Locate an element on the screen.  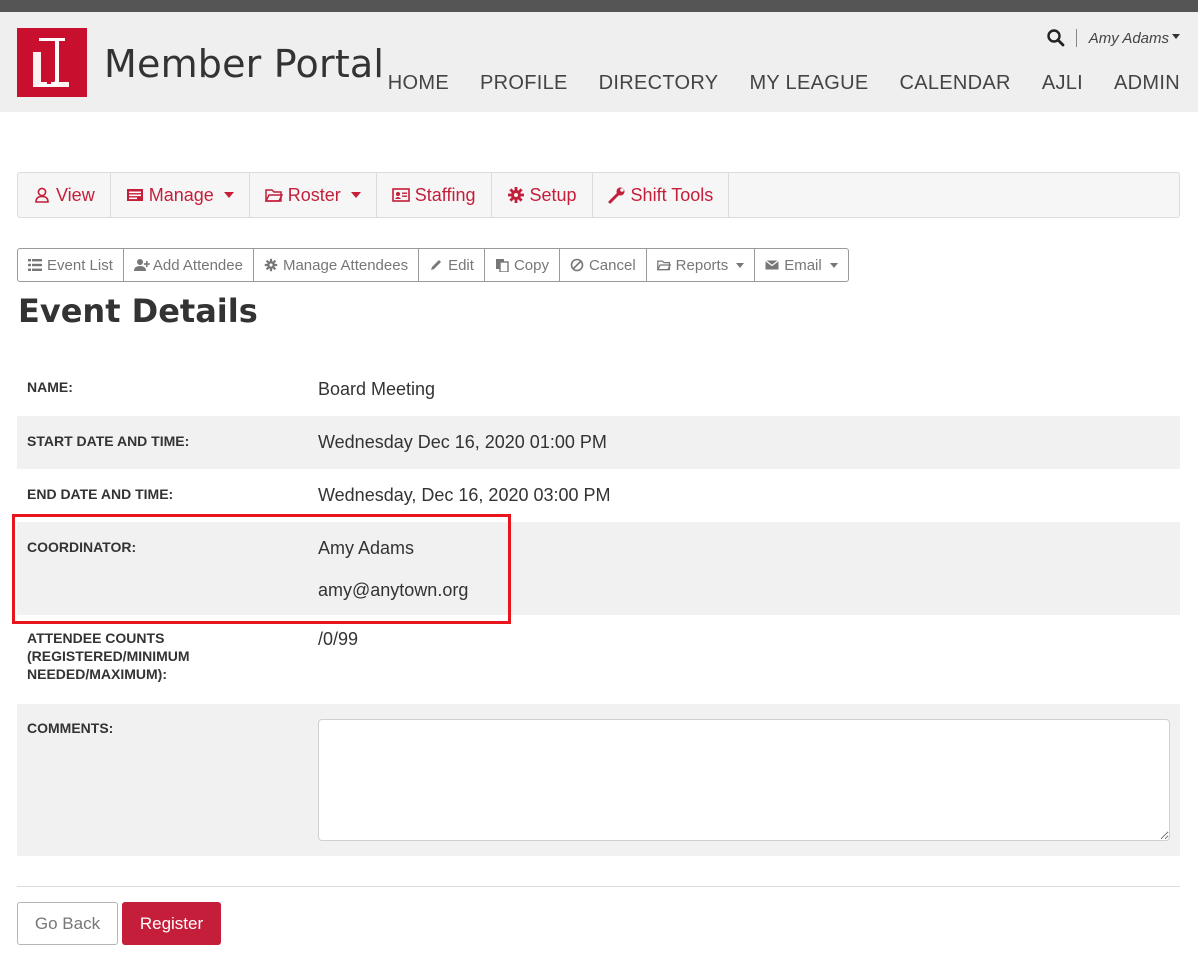
user-menu: Amy Adams is located at coordinates (1134, 38).